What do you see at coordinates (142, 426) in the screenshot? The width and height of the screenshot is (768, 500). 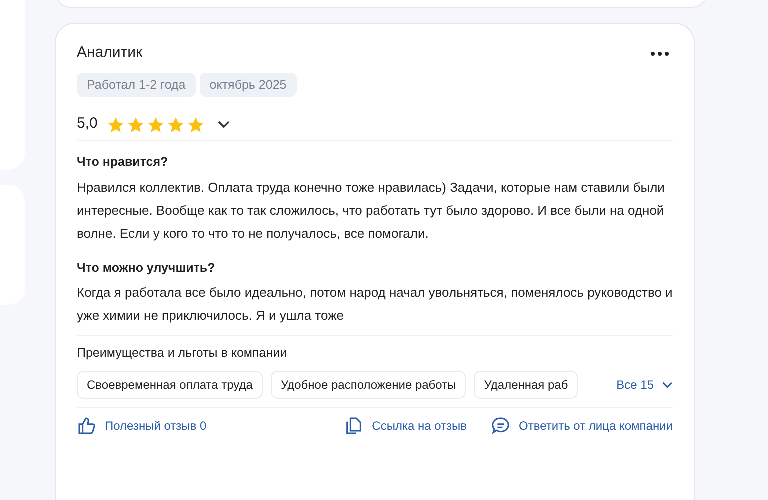 I see `like-button: Полезный отзыв 0` at bounding box center [142, 426].